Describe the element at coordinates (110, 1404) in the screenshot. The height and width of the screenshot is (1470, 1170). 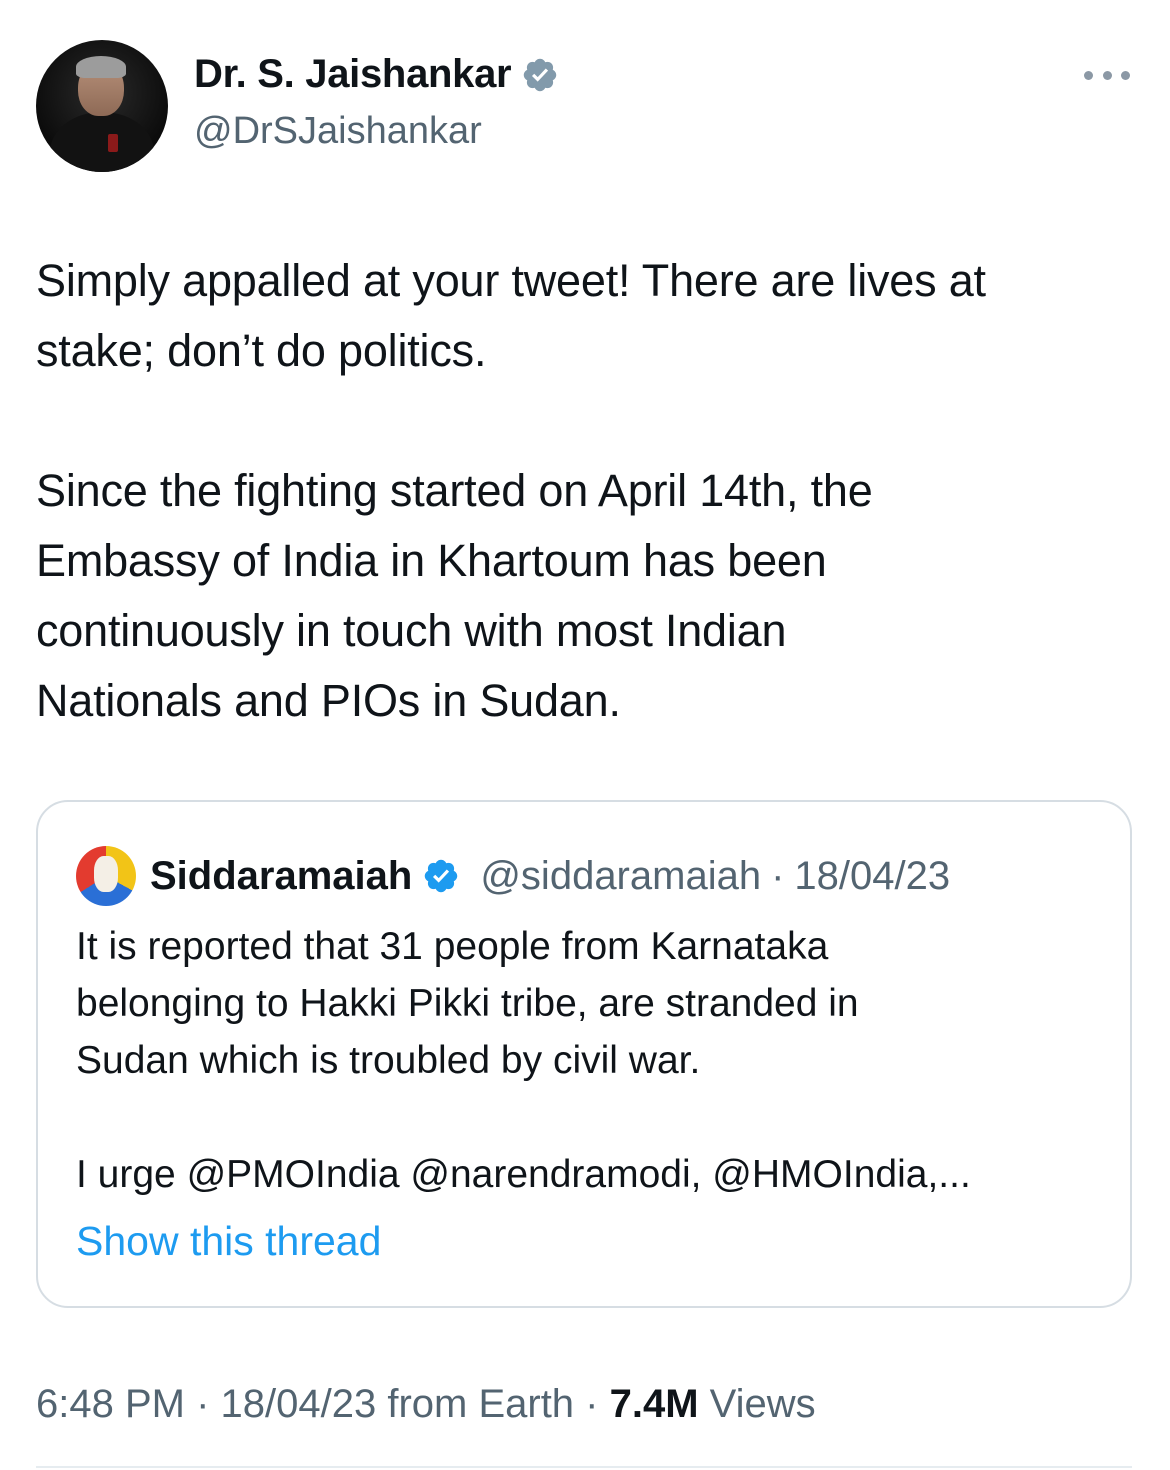
I see `tweet-time: 6:48 PM` at that location.